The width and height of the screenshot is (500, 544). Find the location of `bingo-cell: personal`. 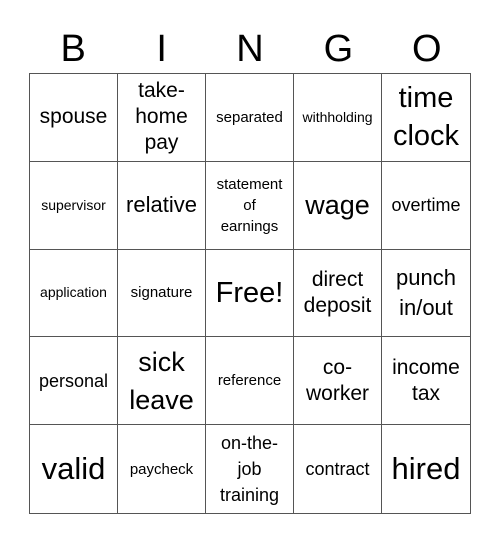

bingo-cell: personal is located at coordinates (74, 381).